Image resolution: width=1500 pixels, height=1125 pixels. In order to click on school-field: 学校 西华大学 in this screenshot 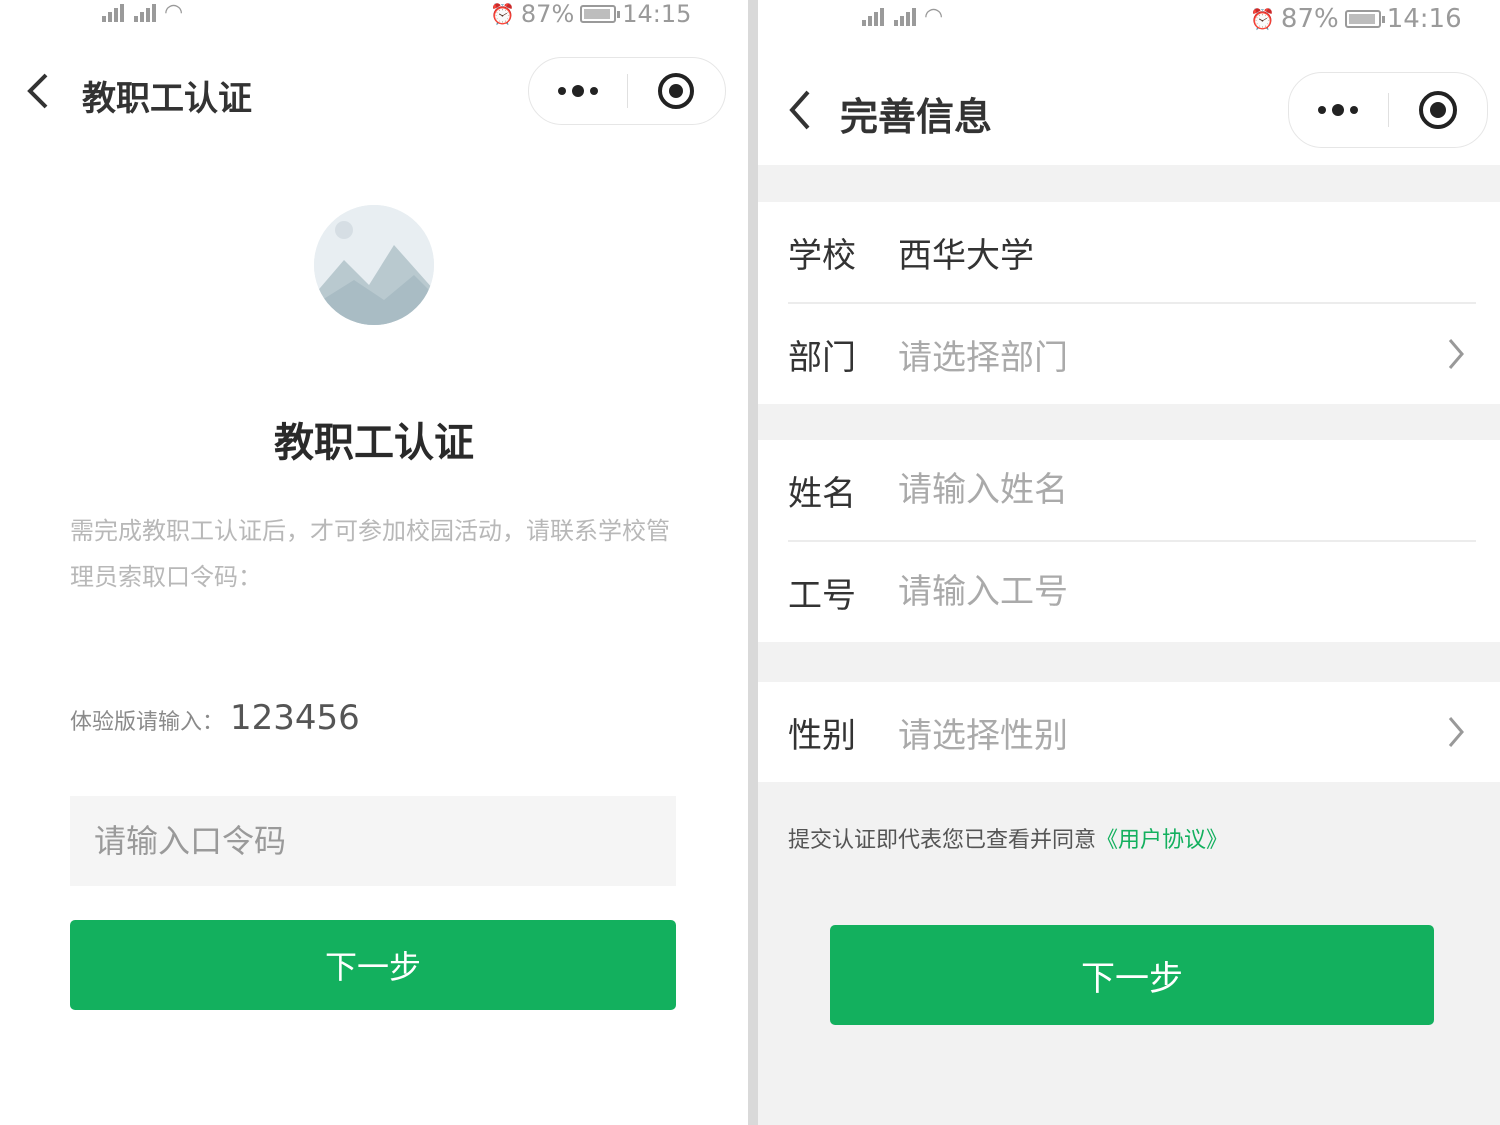, I will do `click(1129, 252)`.